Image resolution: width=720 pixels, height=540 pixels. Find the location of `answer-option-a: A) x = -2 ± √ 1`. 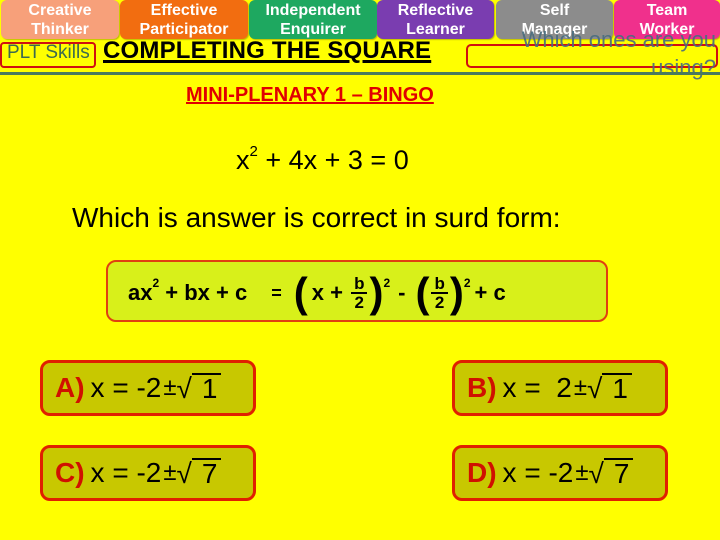

answer-option-a: A) x = -2 ± √ 1 is located at coordinates (148, 388).